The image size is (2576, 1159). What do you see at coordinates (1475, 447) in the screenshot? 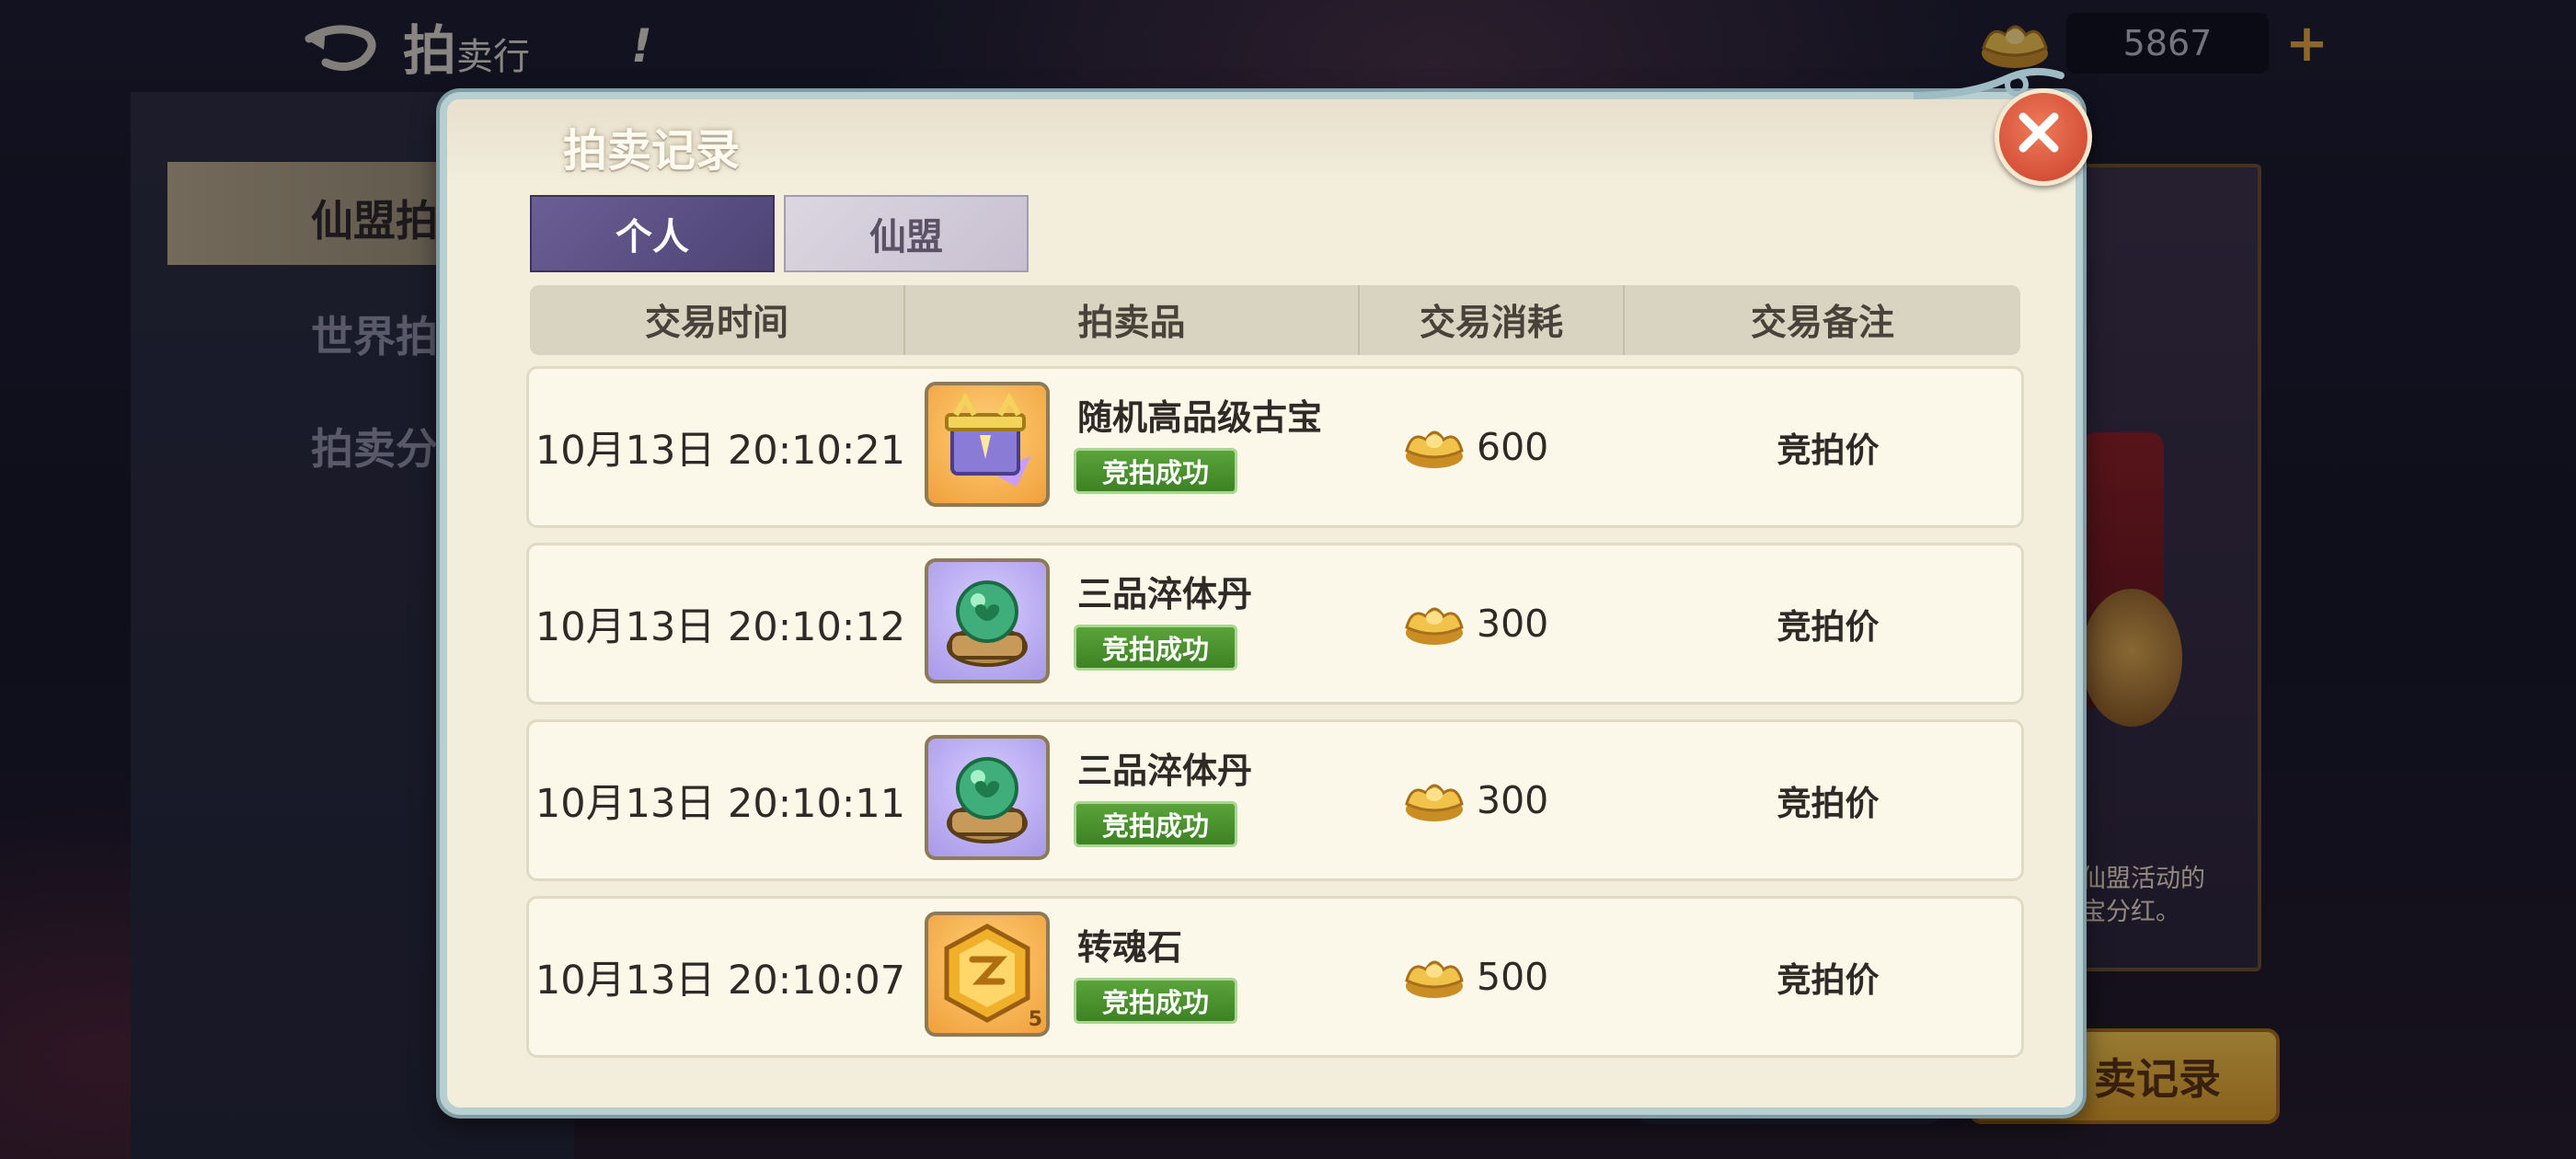
I see `trade-cost: 600` at bounding box center [1475, 447].